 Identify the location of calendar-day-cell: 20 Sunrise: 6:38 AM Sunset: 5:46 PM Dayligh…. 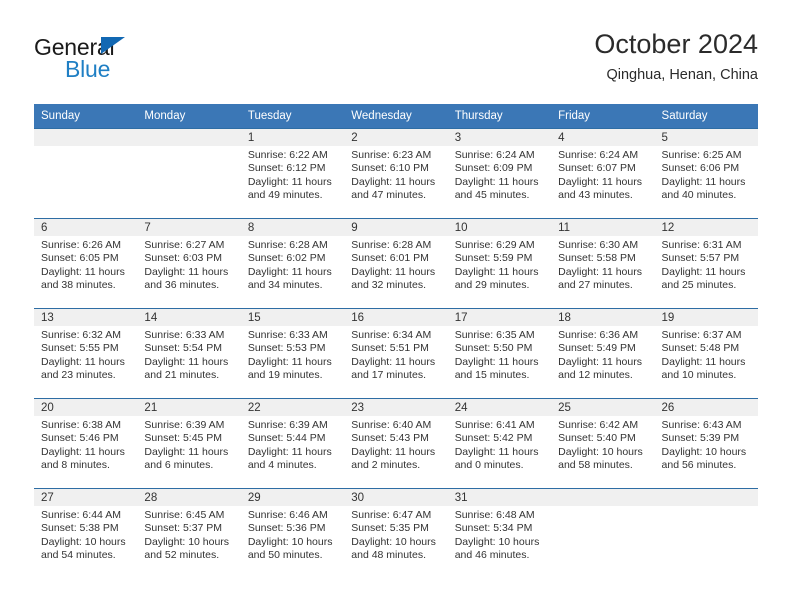
(86, 443).